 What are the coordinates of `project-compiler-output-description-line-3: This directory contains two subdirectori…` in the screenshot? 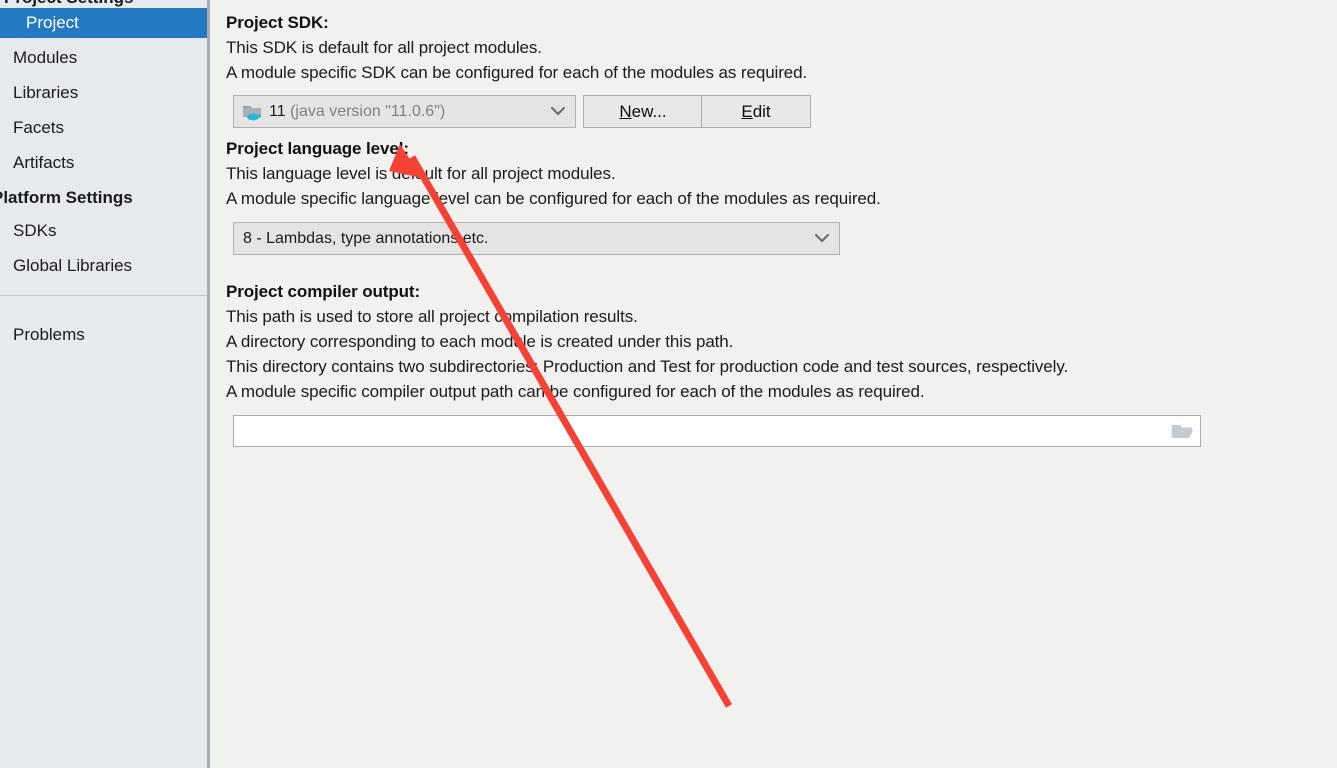 It's located at (647, 366).